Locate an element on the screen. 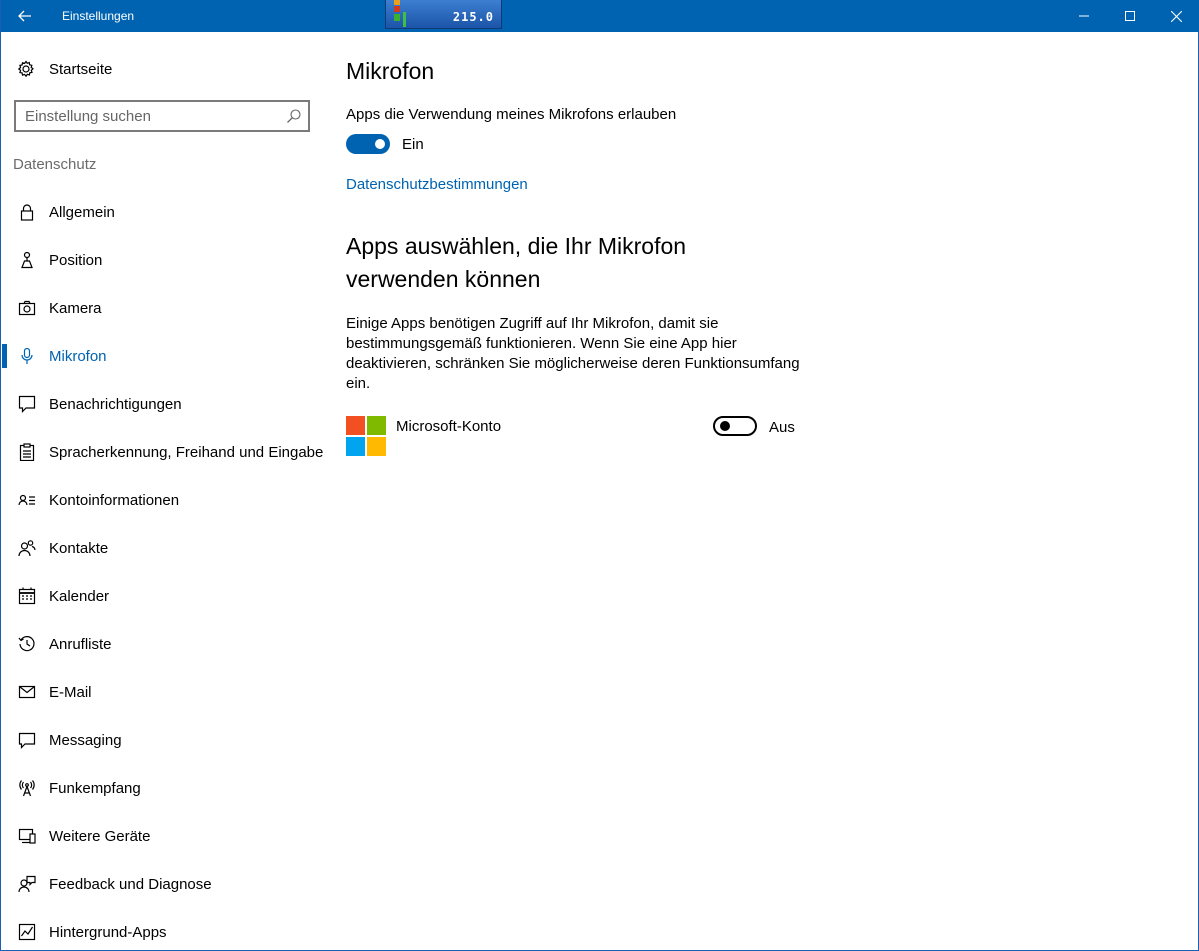 The image size is (1199, 951). sidebar-item-funkempfang: Funkempfang is located at coordinates (167, 788).